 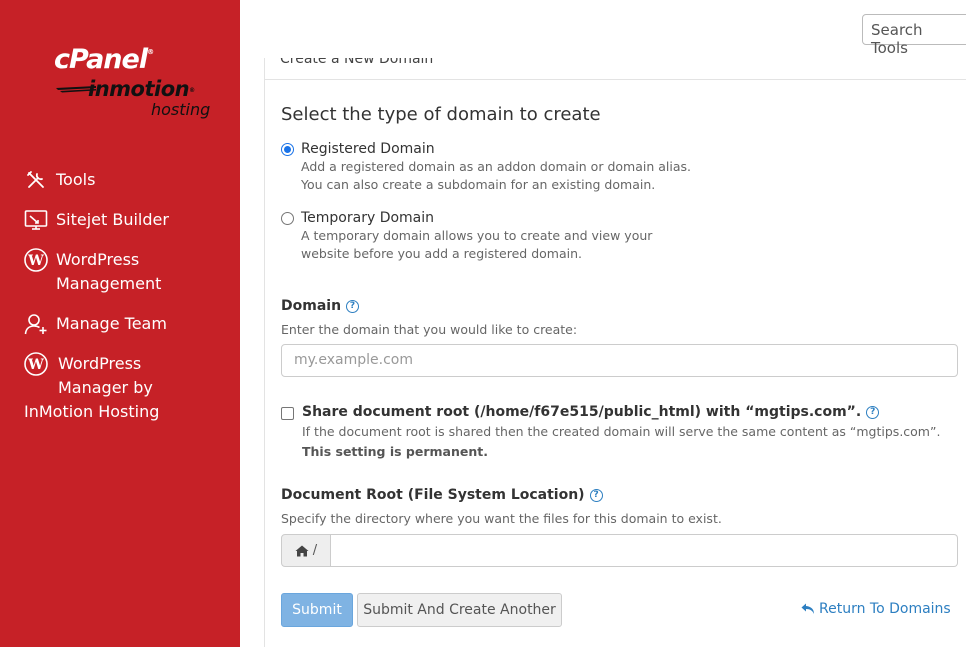 I want to click on docroot-label: Document Root (File System Location) ?, so click(x=442, y=495).